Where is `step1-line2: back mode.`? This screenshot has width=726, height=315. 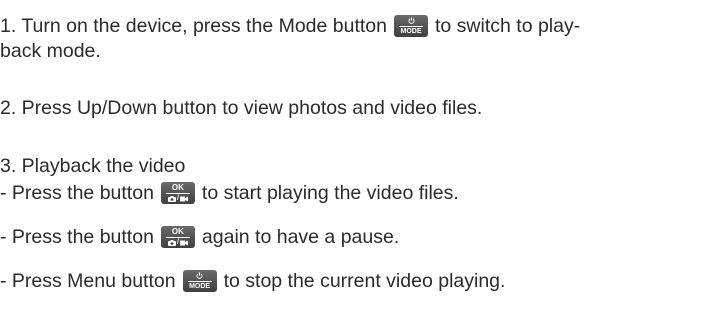
step1-line2: back mode. is located at coordinates (50, 51).